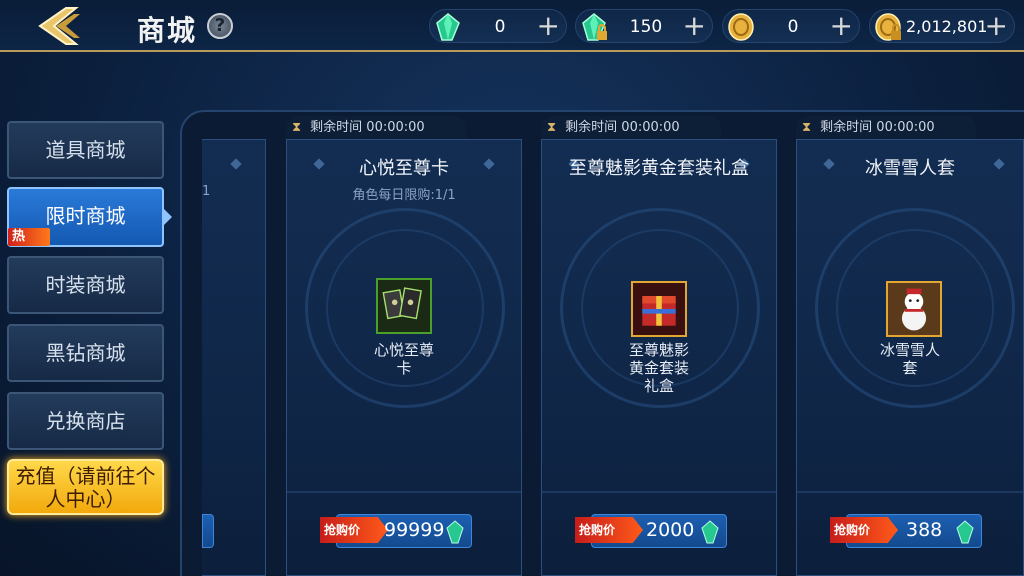 The height and width of the screenshot is (576, 1024). What do you see at coordinates (910, 168) in the screenshot?
I see `card-title: 冰雪雪人套` at bounding box center [910, 168].